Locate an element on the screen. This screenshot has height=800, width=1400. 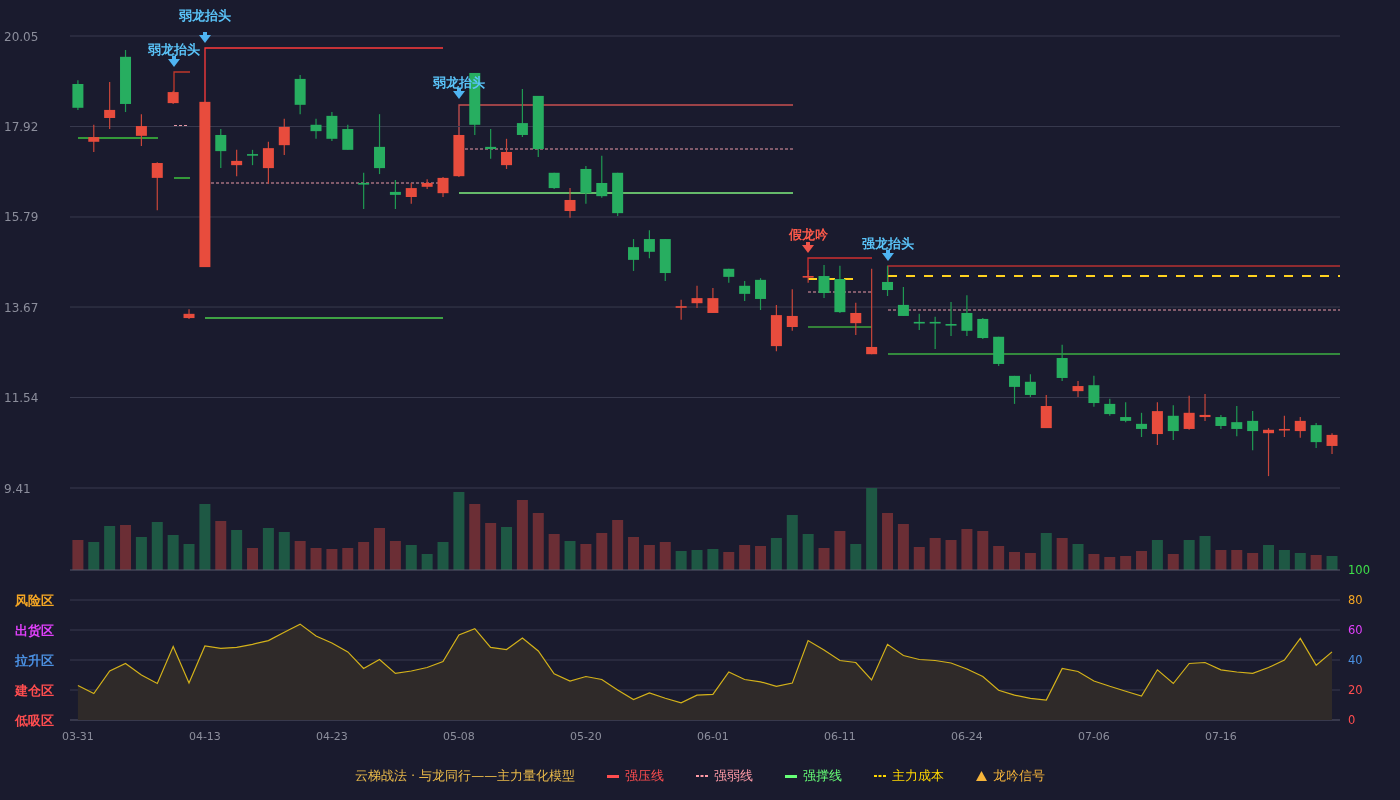
down-arrow-icon is located at coordinates (459, 93).